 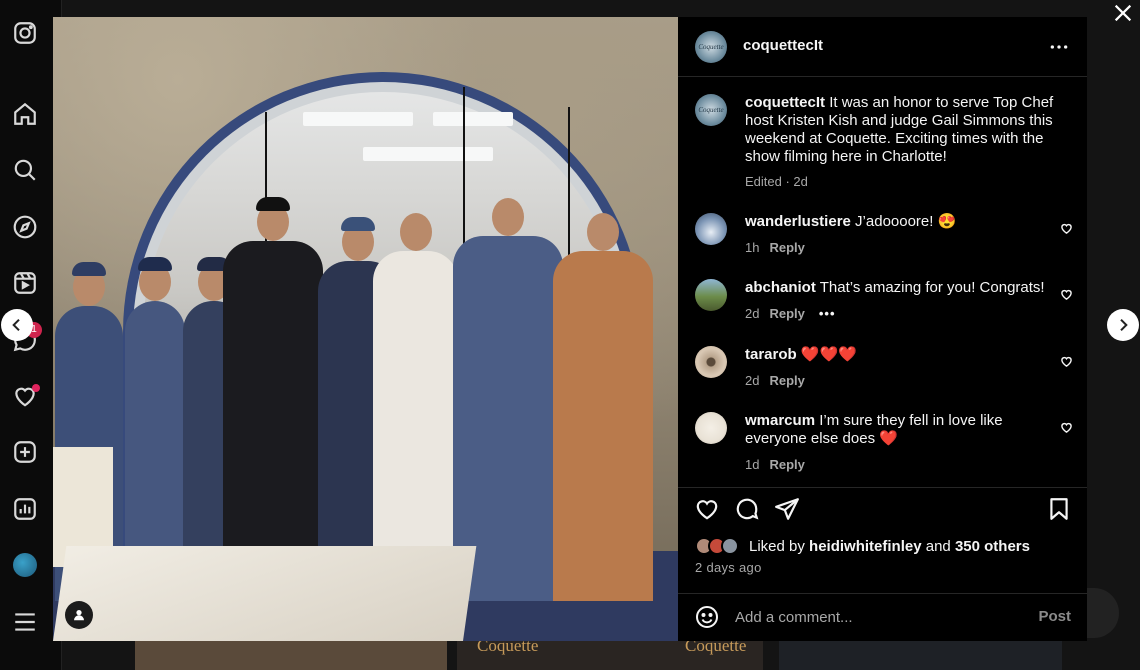 I want to click on notification-dot, so click(x=36, y=388).